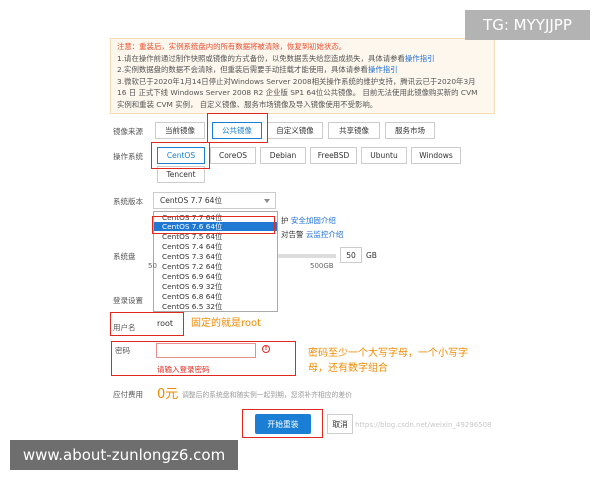  Describe the element at coordinates (340, 424) in the screenshot. I see `cancel-button: 取消` at that location.